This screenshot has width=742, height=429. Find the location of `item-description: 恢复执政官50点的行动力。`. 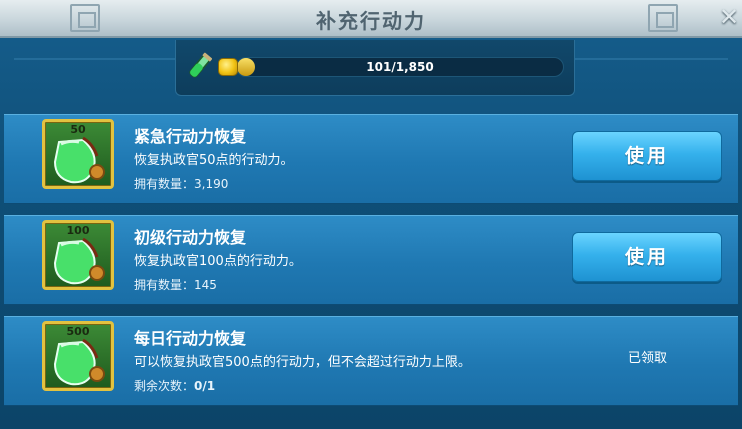

item-description: 恢复执政官50点的行动力。 is located at coordinates (214, 160).